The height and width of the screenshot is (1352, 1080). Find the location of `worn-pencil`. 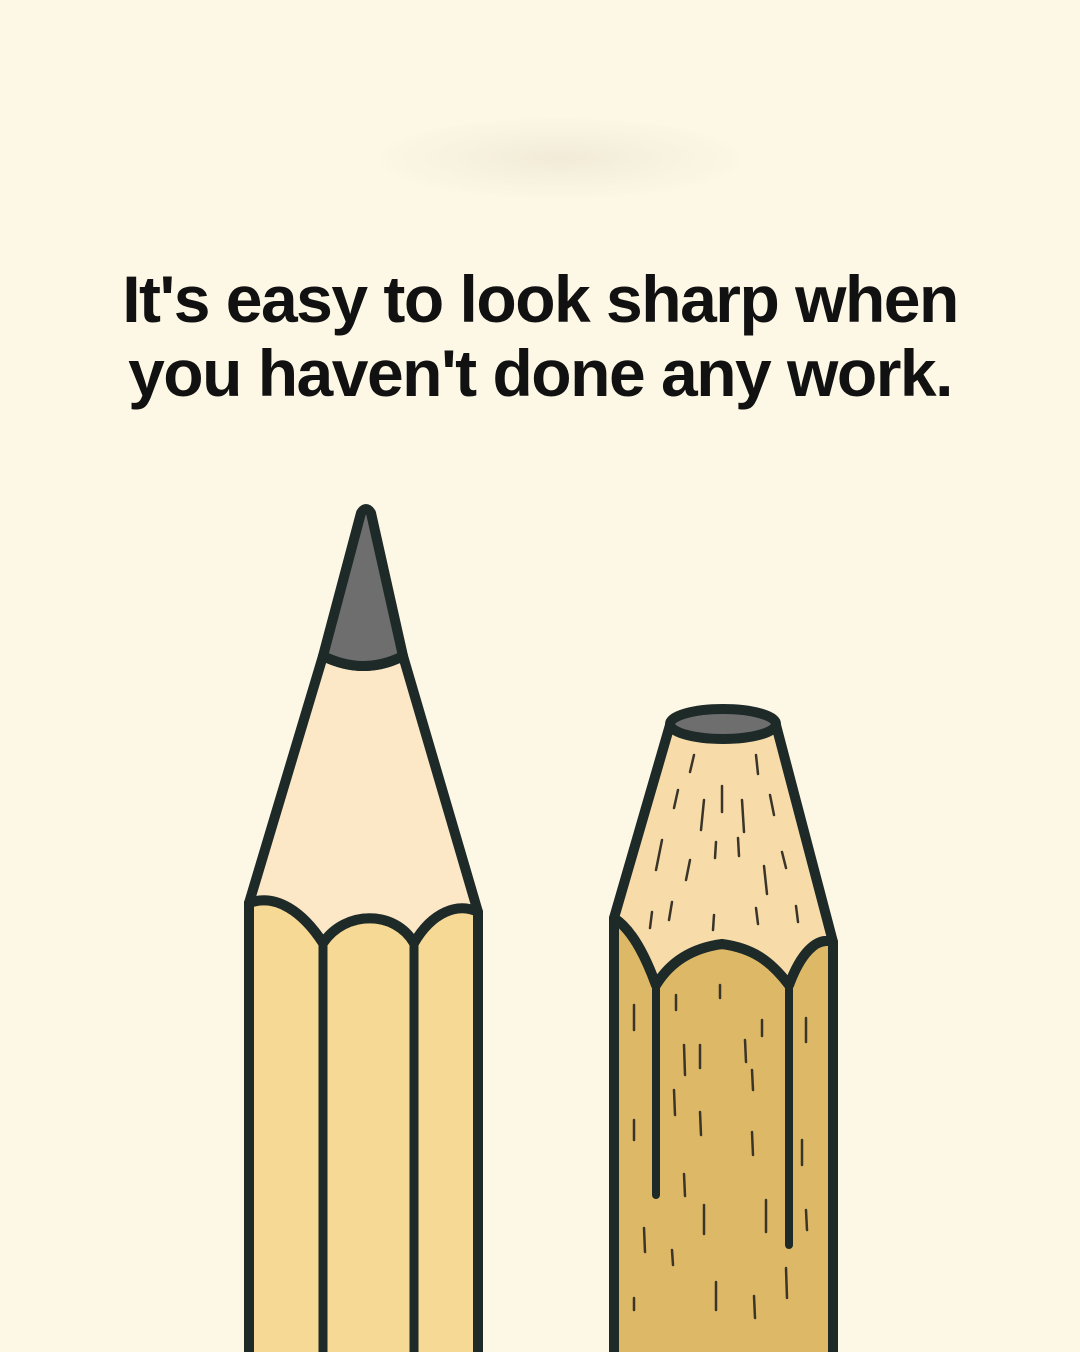

worn-pencil is located at coordinates (723, 1028).